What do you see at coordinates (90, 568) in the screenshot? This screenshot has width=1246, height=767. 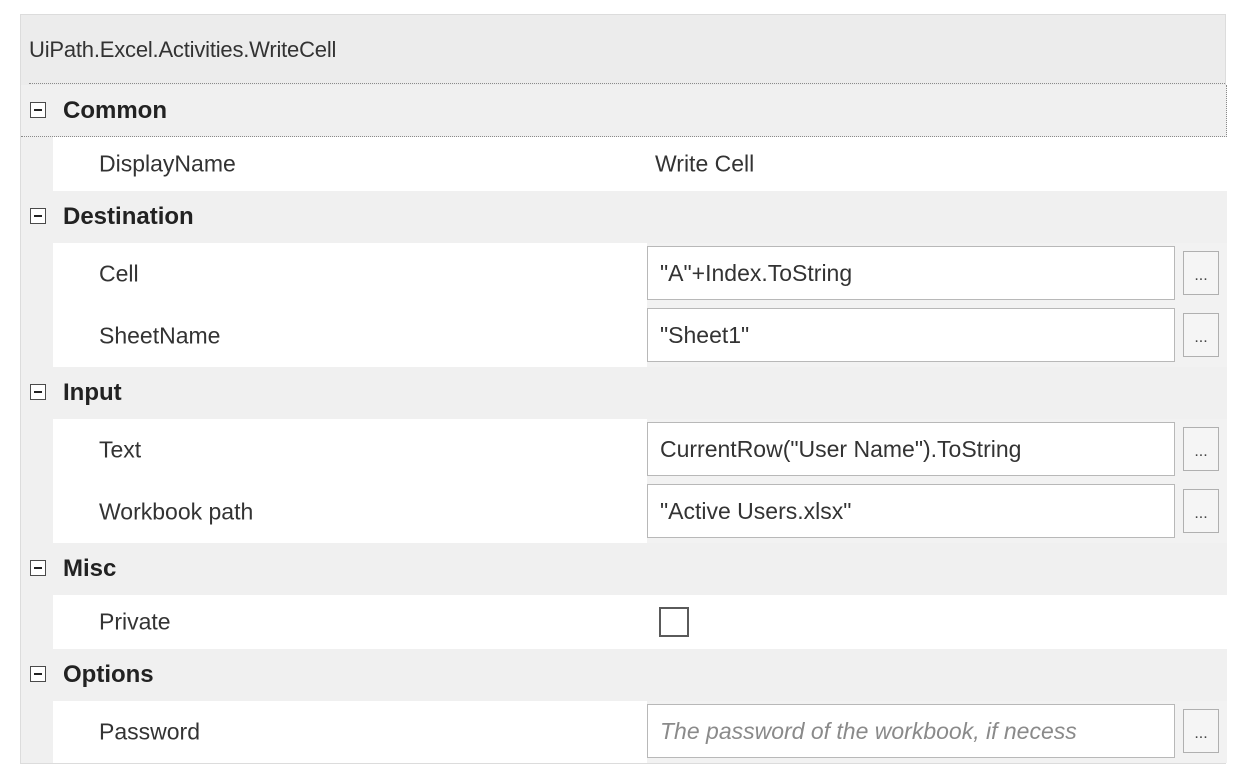 I see `category-label: Misc` at bounding box center [90, 568].